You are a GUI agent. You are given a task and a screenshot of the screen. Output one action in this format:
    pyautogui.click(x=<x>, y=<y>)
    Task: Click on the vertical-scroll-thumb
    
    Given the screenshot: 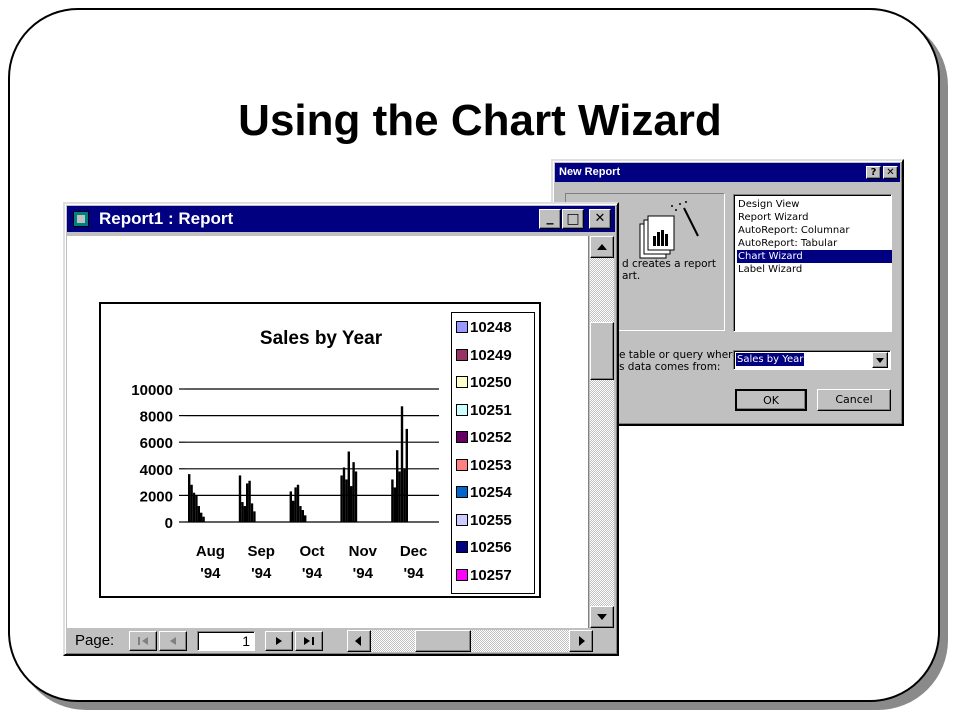 What is the action you would take?
    pyautogui.click(x=602, y=351)
    